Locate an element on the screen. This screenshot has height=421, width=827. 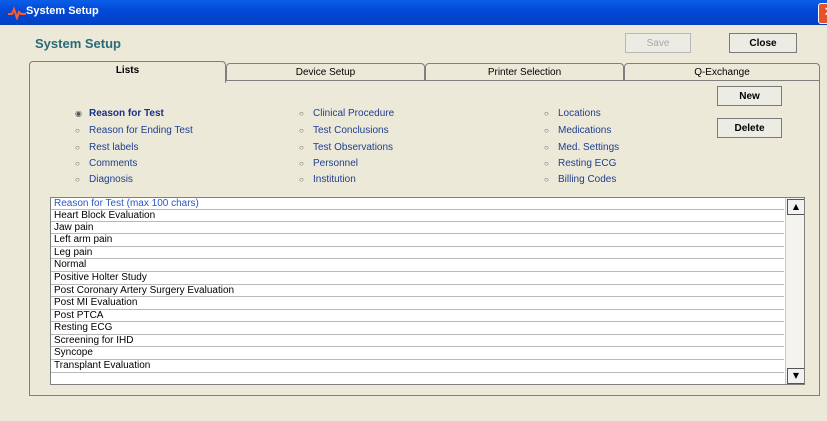
radio-test-observations: ○ Test Observations is located at coordinates (346, 147).